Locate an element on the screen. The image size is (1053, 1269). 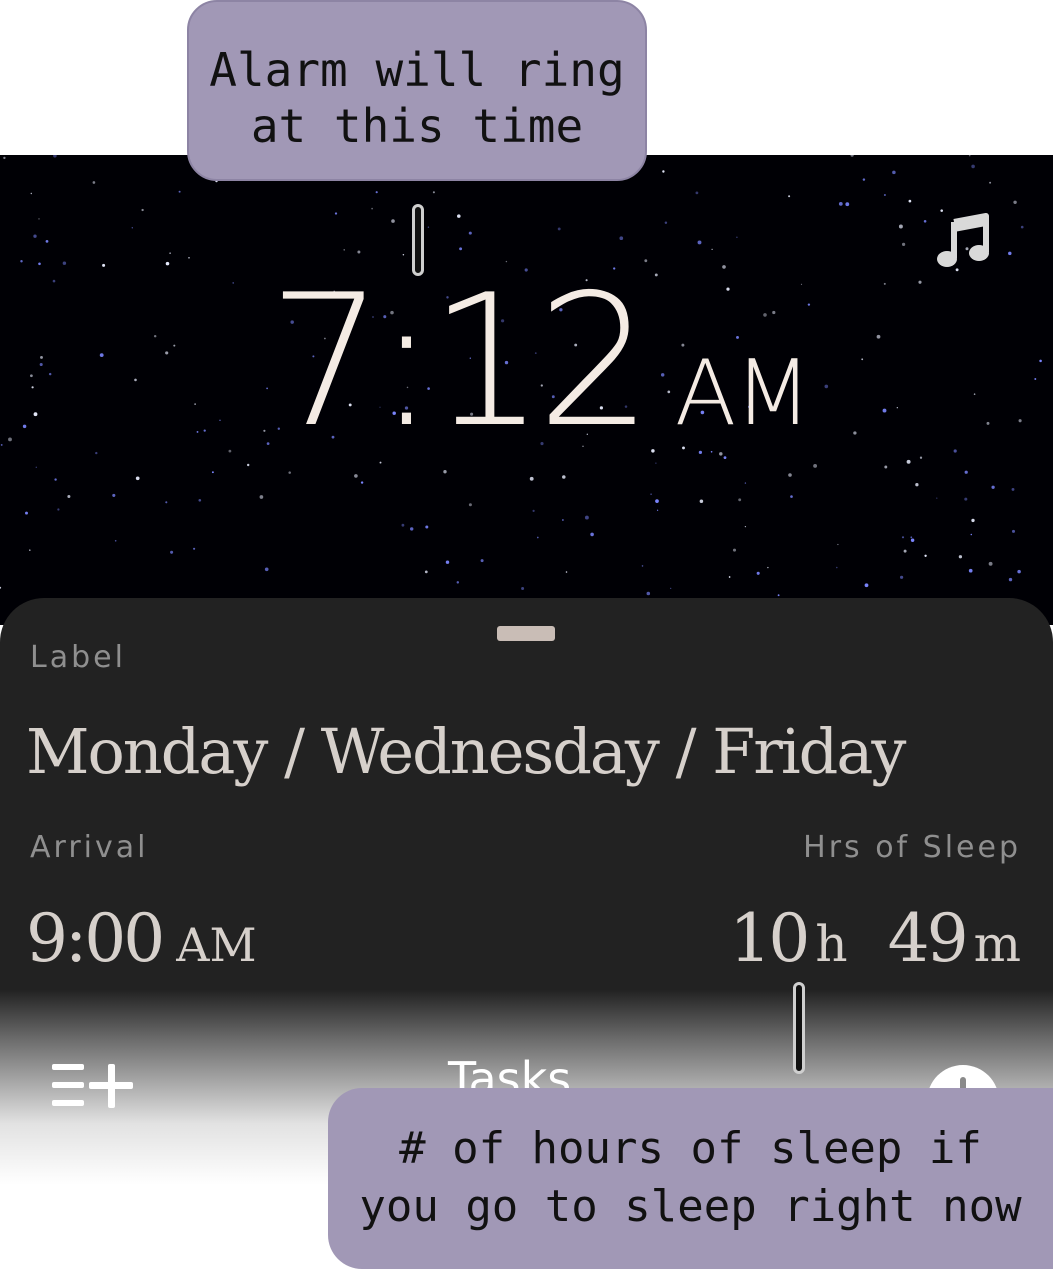
alarm-callout-line2: at this time is located at coordinates (417, 126).